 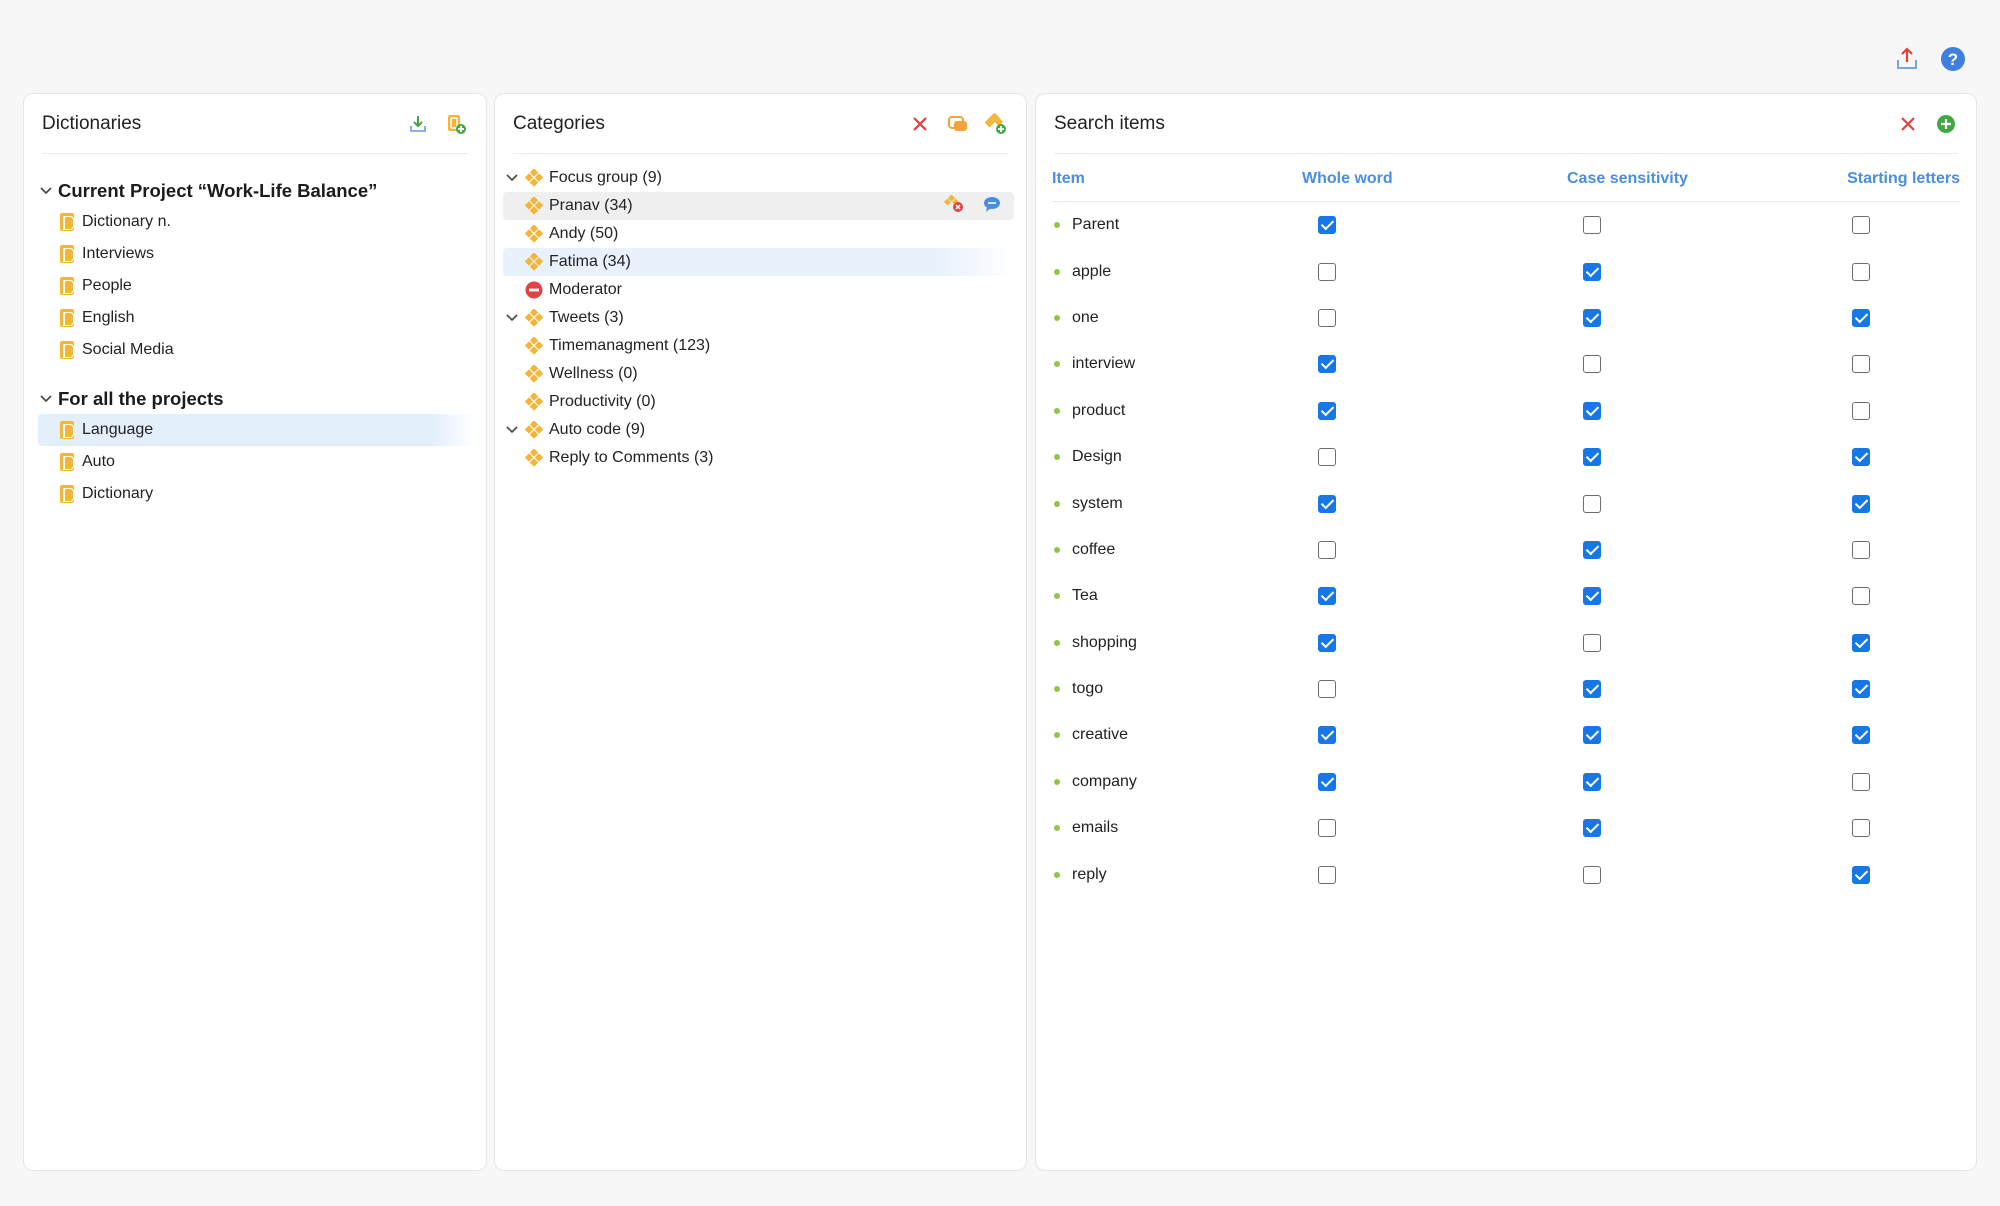 I want to click on add-category-icon, so click(x=996, y=124).